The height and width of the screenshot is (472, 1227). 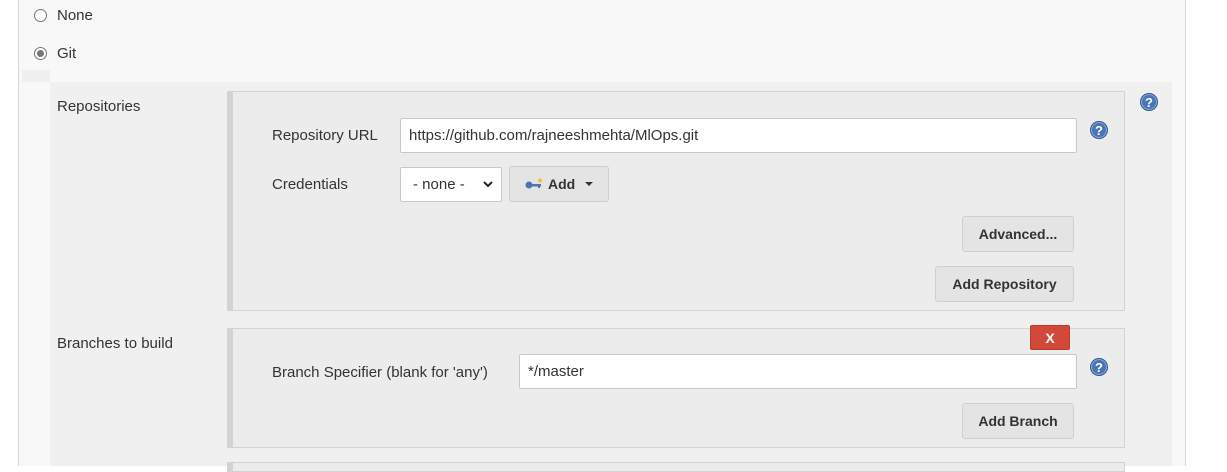 What do you see at coordinates (1004, 284) in the screenshot?
I see `add-repository-button: Add Repository` at bounding box center [1004, 284].